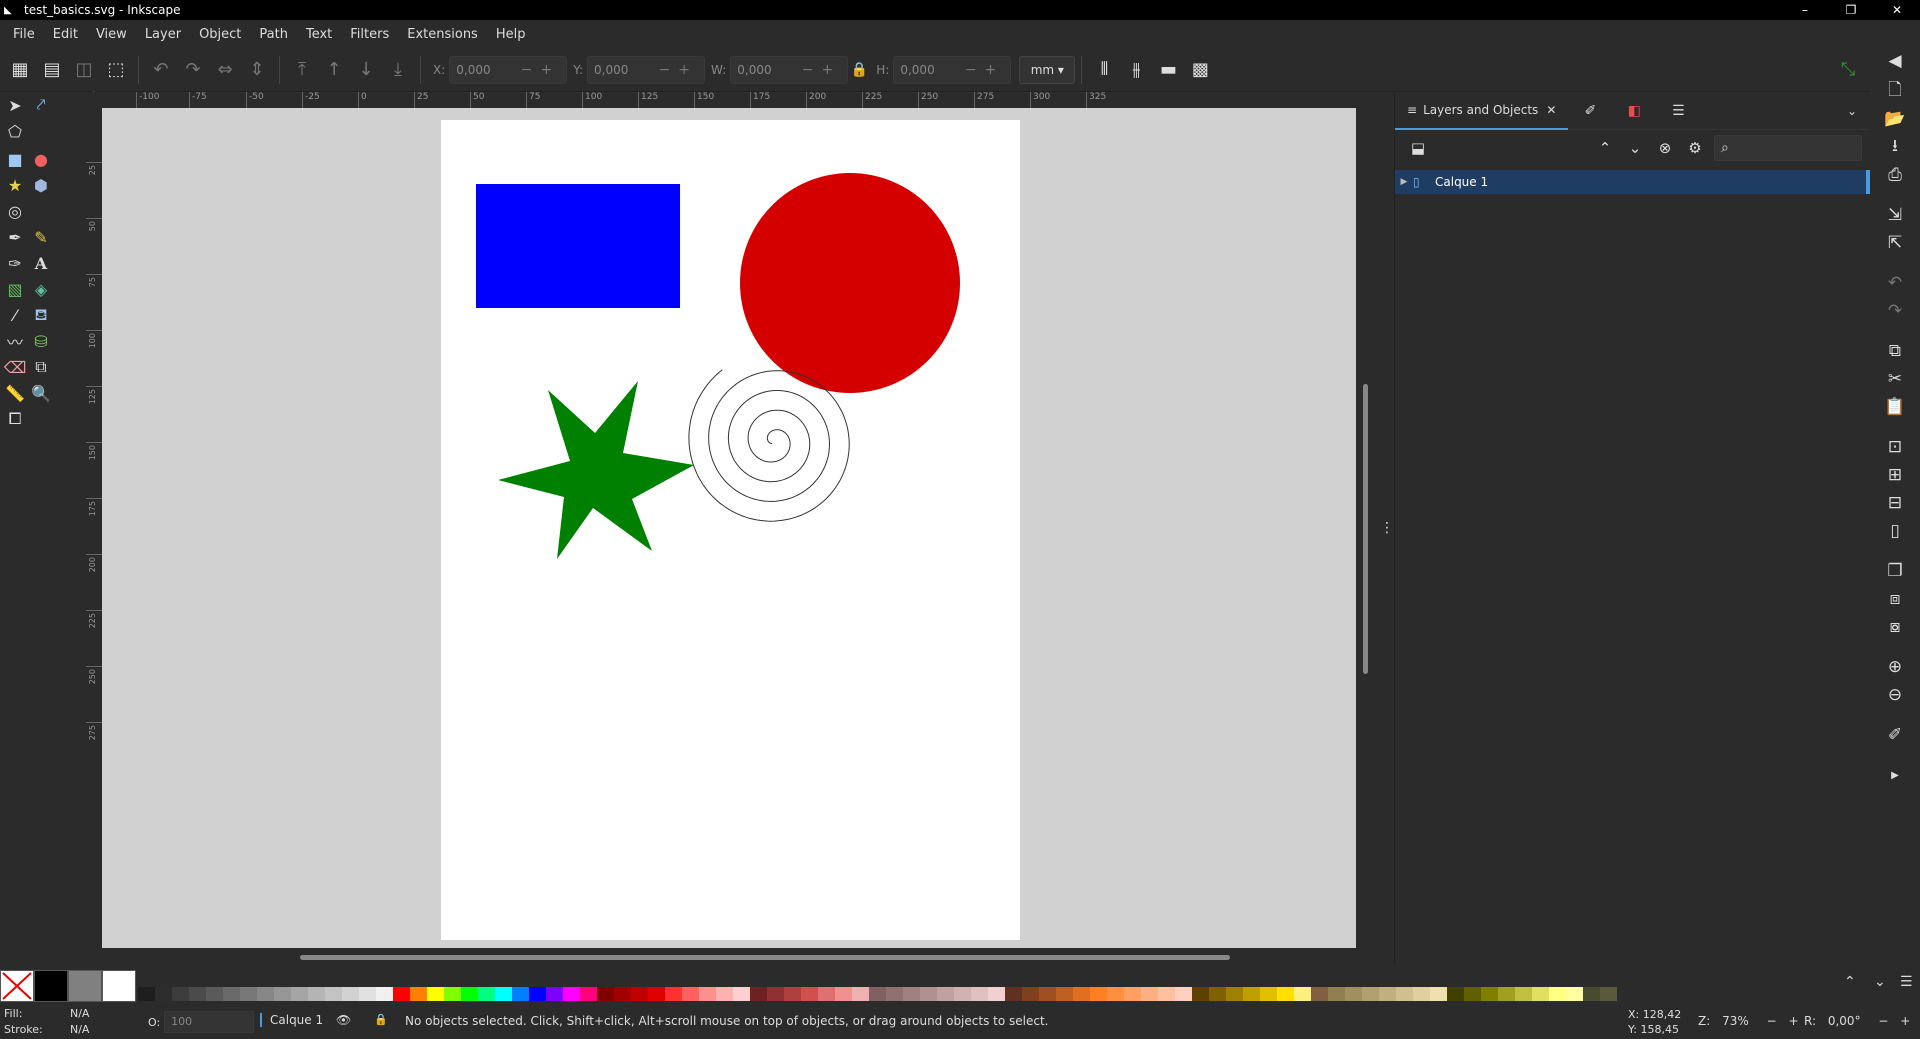 The width and height of the screenshot is (1920, 1039). I want to click on maximize-button: ❐, so click(1851, 10).